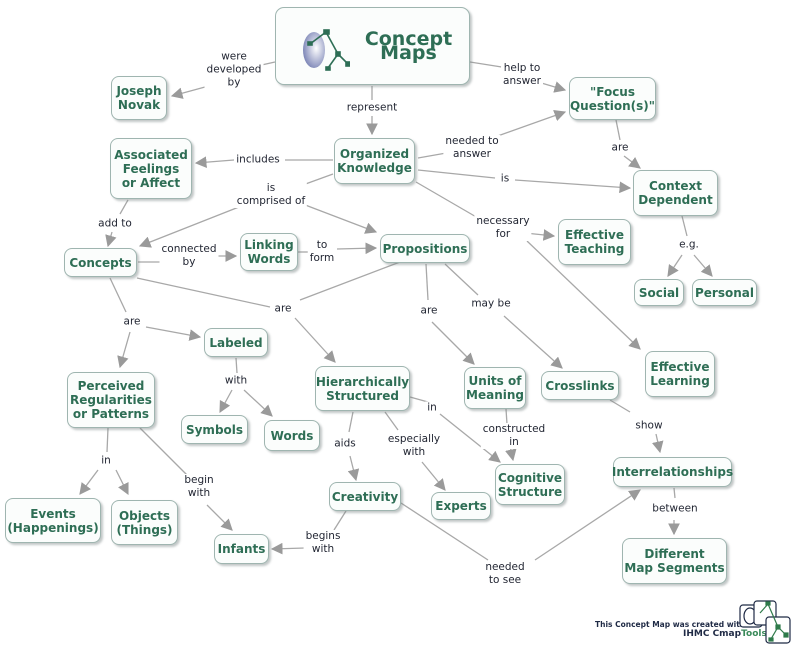  Describe the element at coordinates (425, 248) in the screenshot. I see `concept-propositions: Propositions` at that location.